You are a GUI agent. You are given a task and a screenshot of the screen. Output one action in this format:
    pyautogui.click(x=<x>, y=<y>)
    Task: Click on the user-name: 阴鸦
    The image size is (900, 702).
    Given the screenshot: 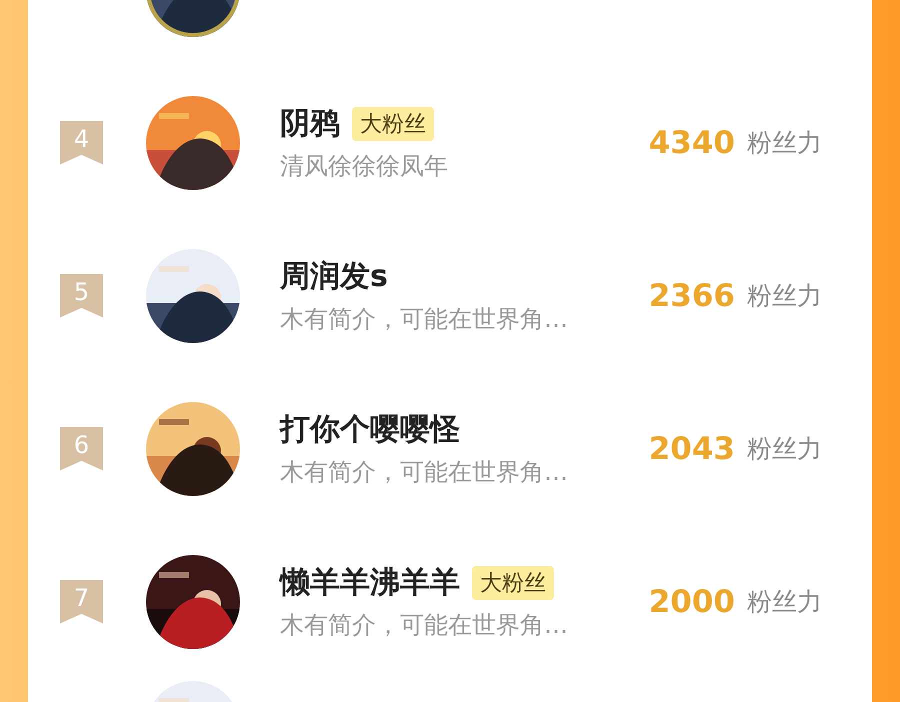 What is the action you would take?
    pyautogui.click(x=310, y=124)
    